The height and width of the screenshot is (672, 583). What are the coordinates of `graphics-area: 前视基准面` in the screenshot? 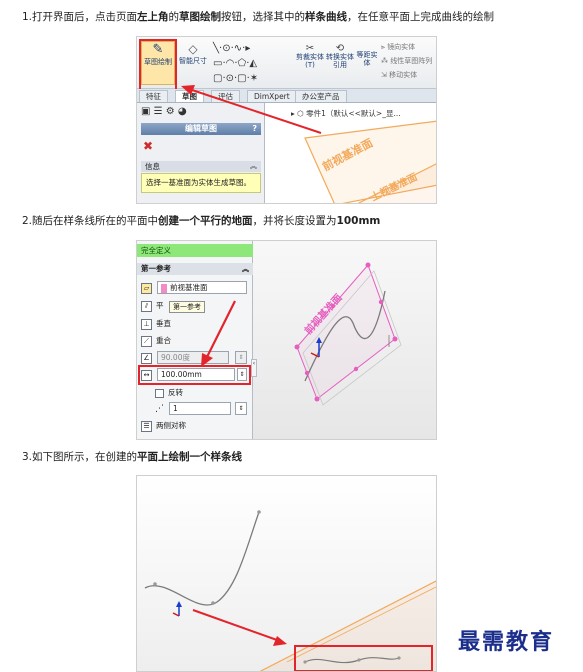 It's located at (344, 340).